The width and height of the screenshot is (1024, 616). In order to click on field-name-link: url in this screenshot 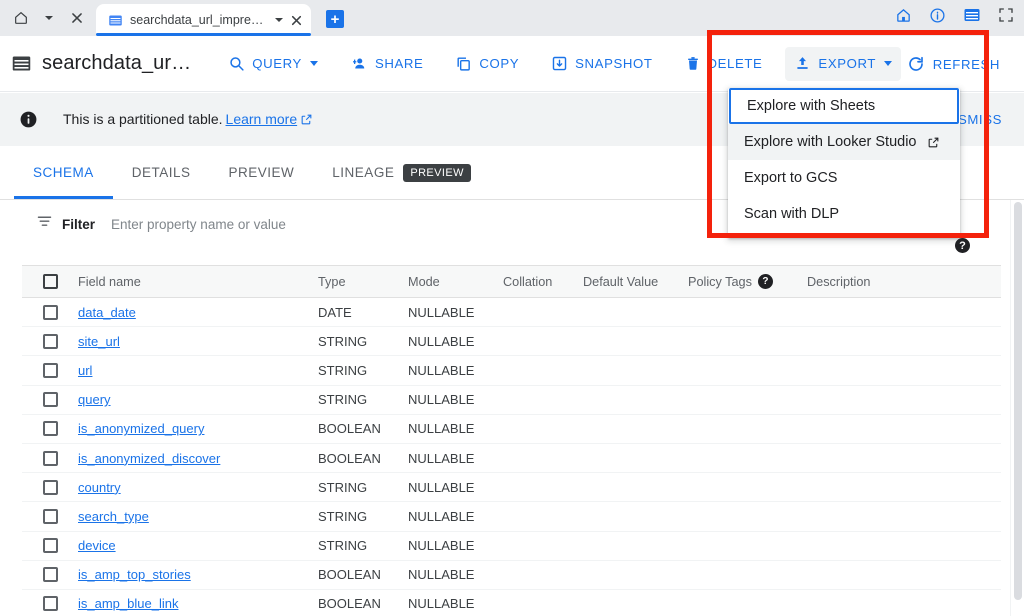, I will do `click(85, 370)`.